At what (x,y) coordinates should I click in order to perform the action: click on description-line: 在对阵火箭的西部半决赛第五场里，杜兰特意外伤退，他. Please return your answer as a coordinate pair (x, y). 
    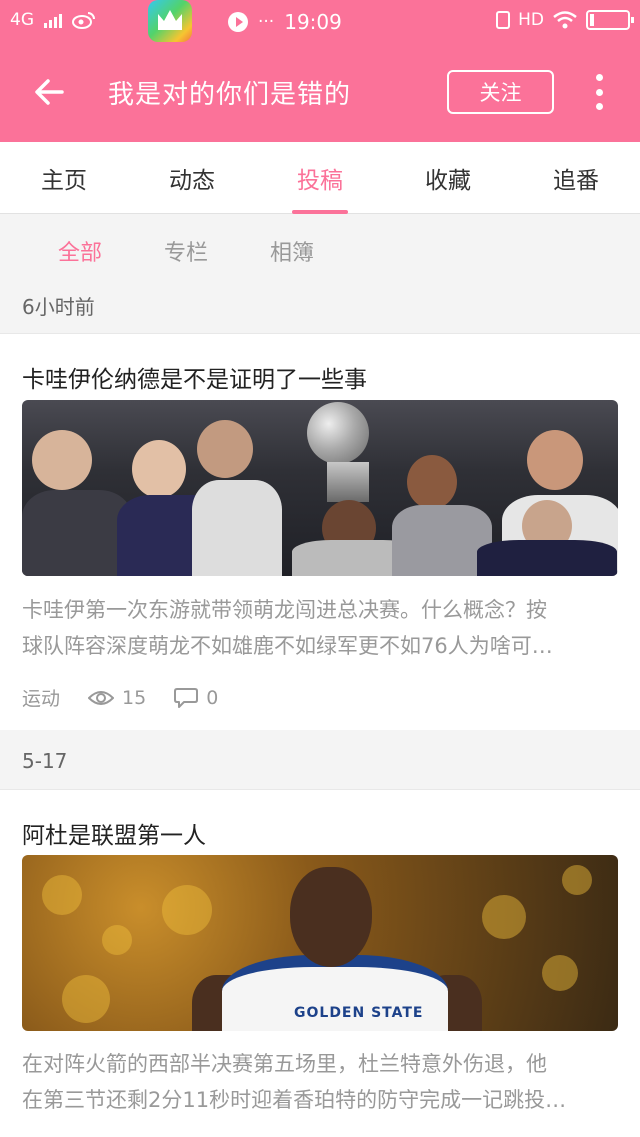
    Looking at the image, I should click on (284, 1064).